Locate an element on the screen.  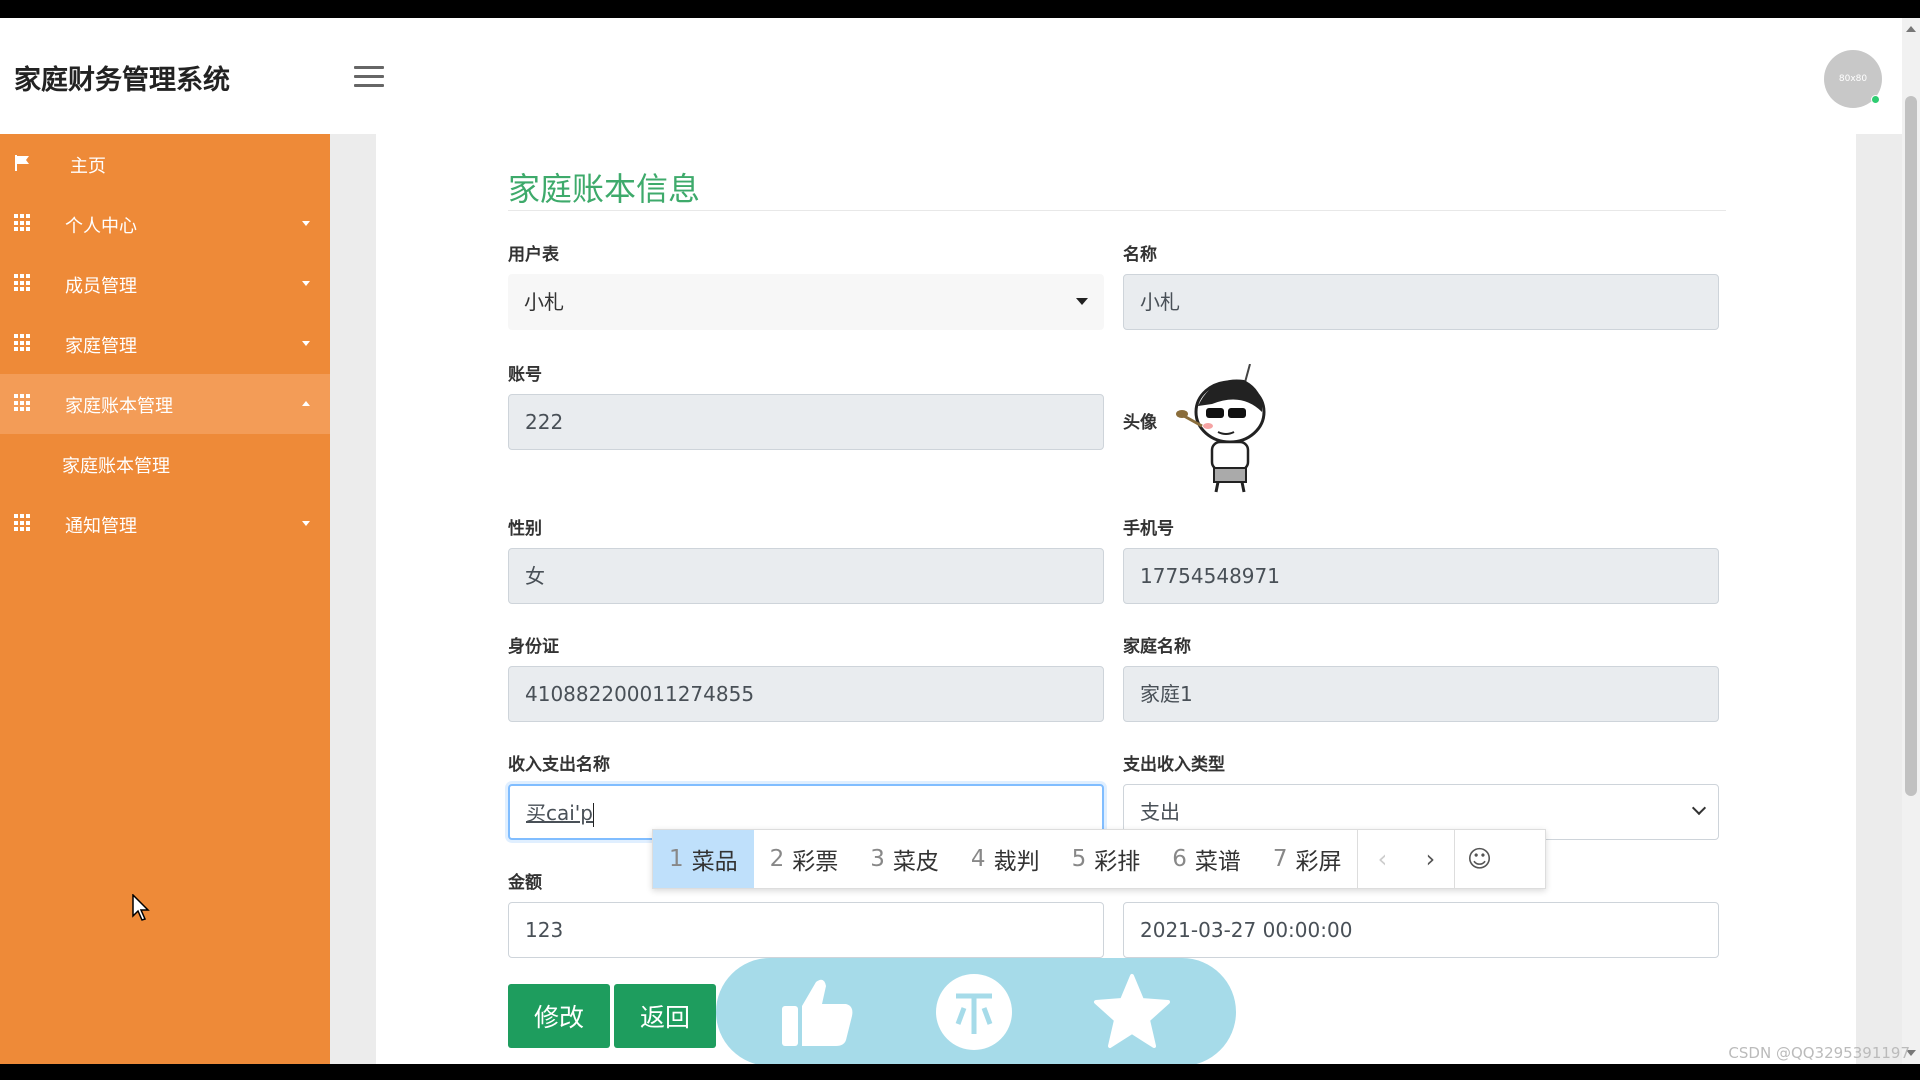
ime-candidate-5: 5 彩排 is located at coordinates (1106, 859).